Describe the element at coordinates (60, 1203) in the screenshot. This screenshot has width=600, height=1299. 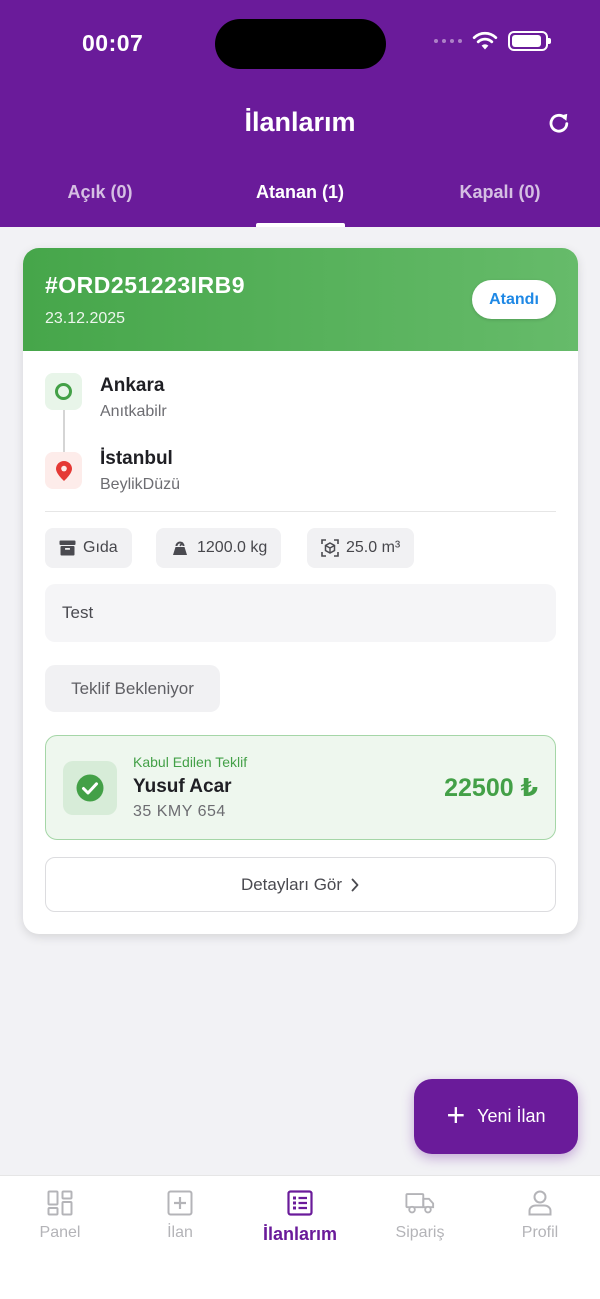
I see `dashboard-icon` at that location.